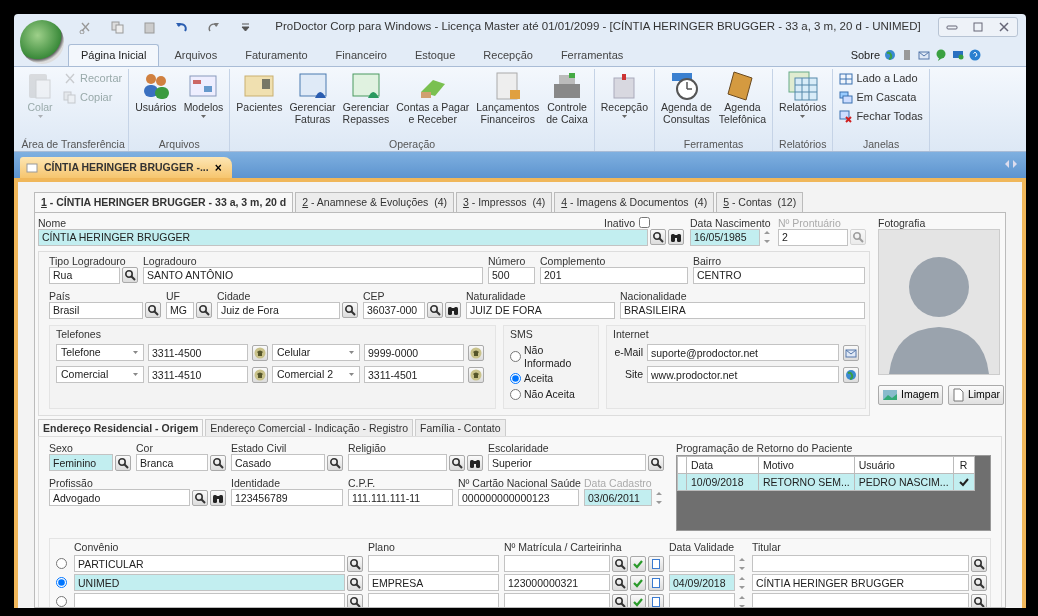 This screenshot has width=1038, height=616. I want to click on ribbon-tab: Estoque, so click(435, 54).